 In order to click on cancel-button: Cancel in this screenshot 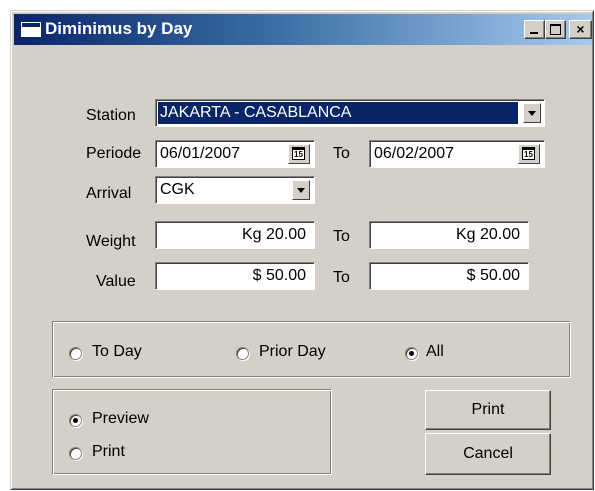, I will do `click(488, 454)`.